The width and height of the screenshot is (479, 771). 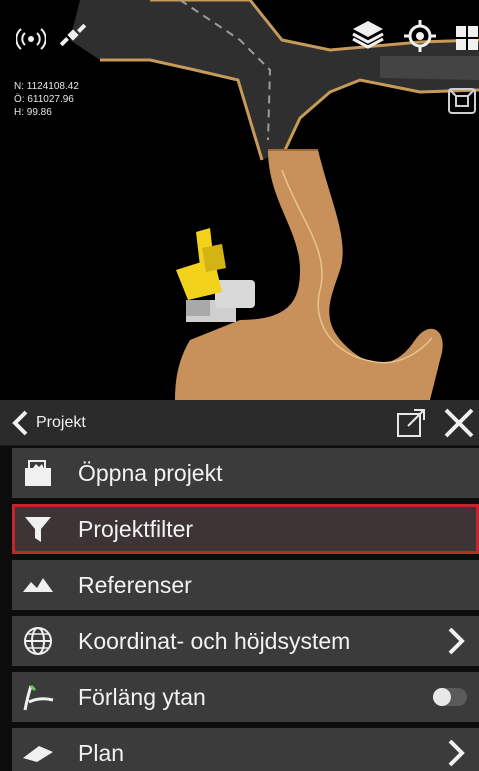 What do you see at coordinates (38, 697) in the screenshot?
I see `extend-surface-icon` at bounding box center [38, 697].